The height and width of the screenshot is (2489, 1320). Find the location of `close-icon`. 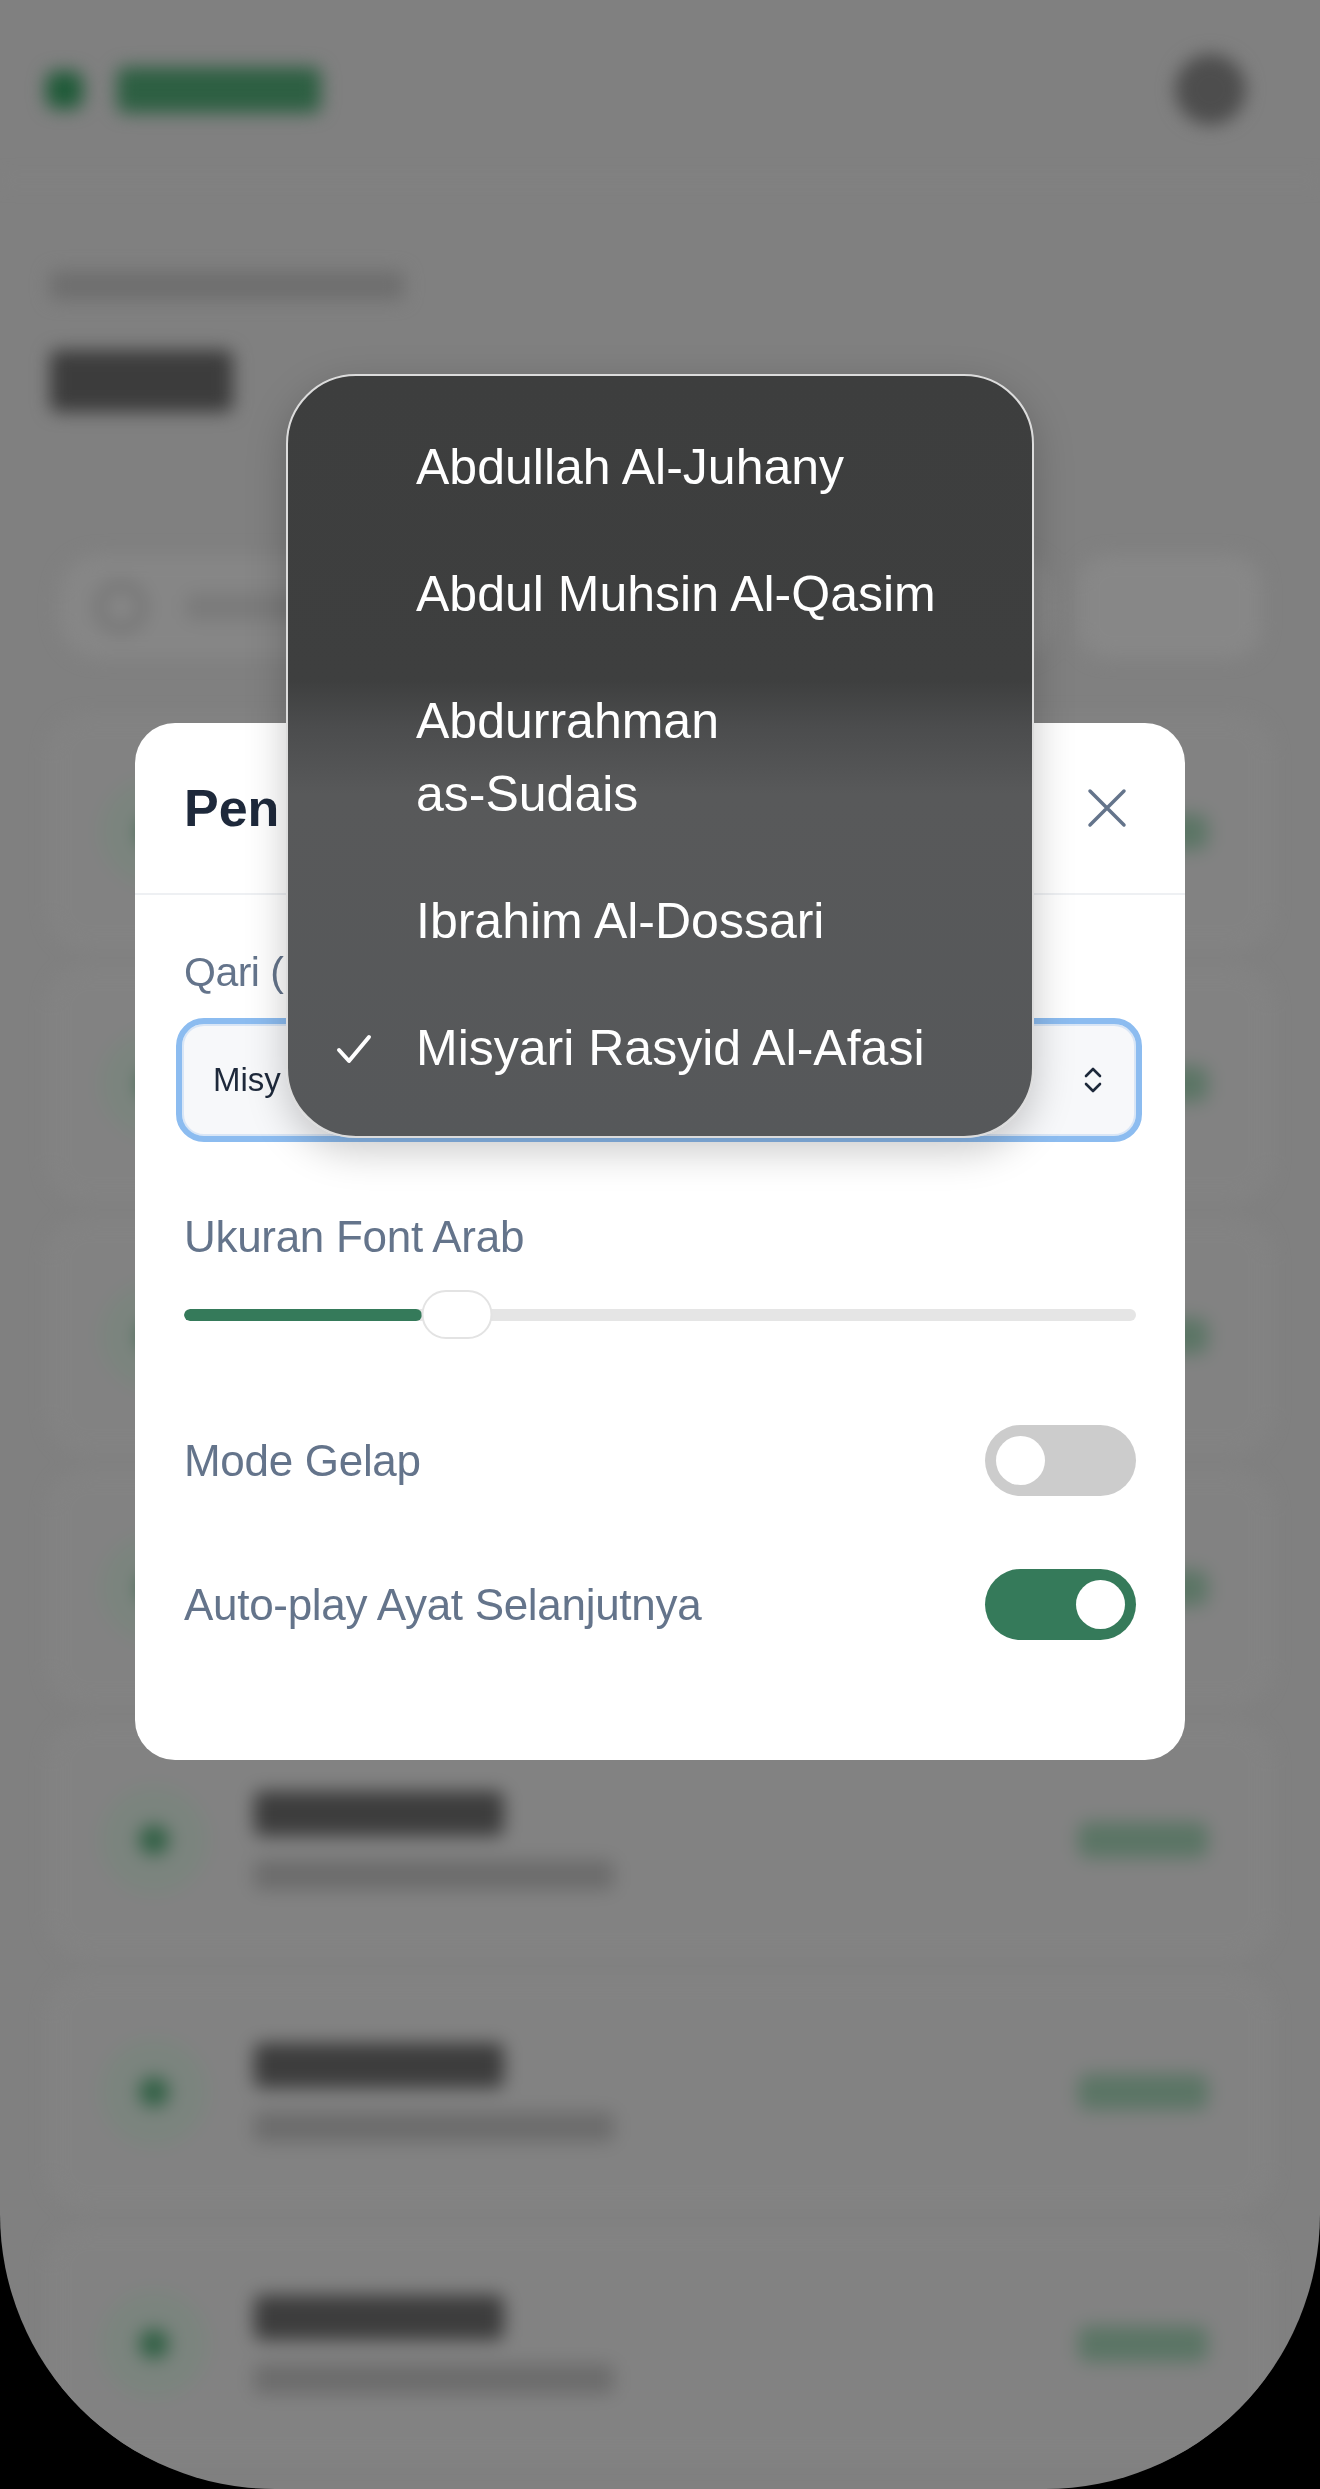

close-icon is located at coordinates (1107, 808).